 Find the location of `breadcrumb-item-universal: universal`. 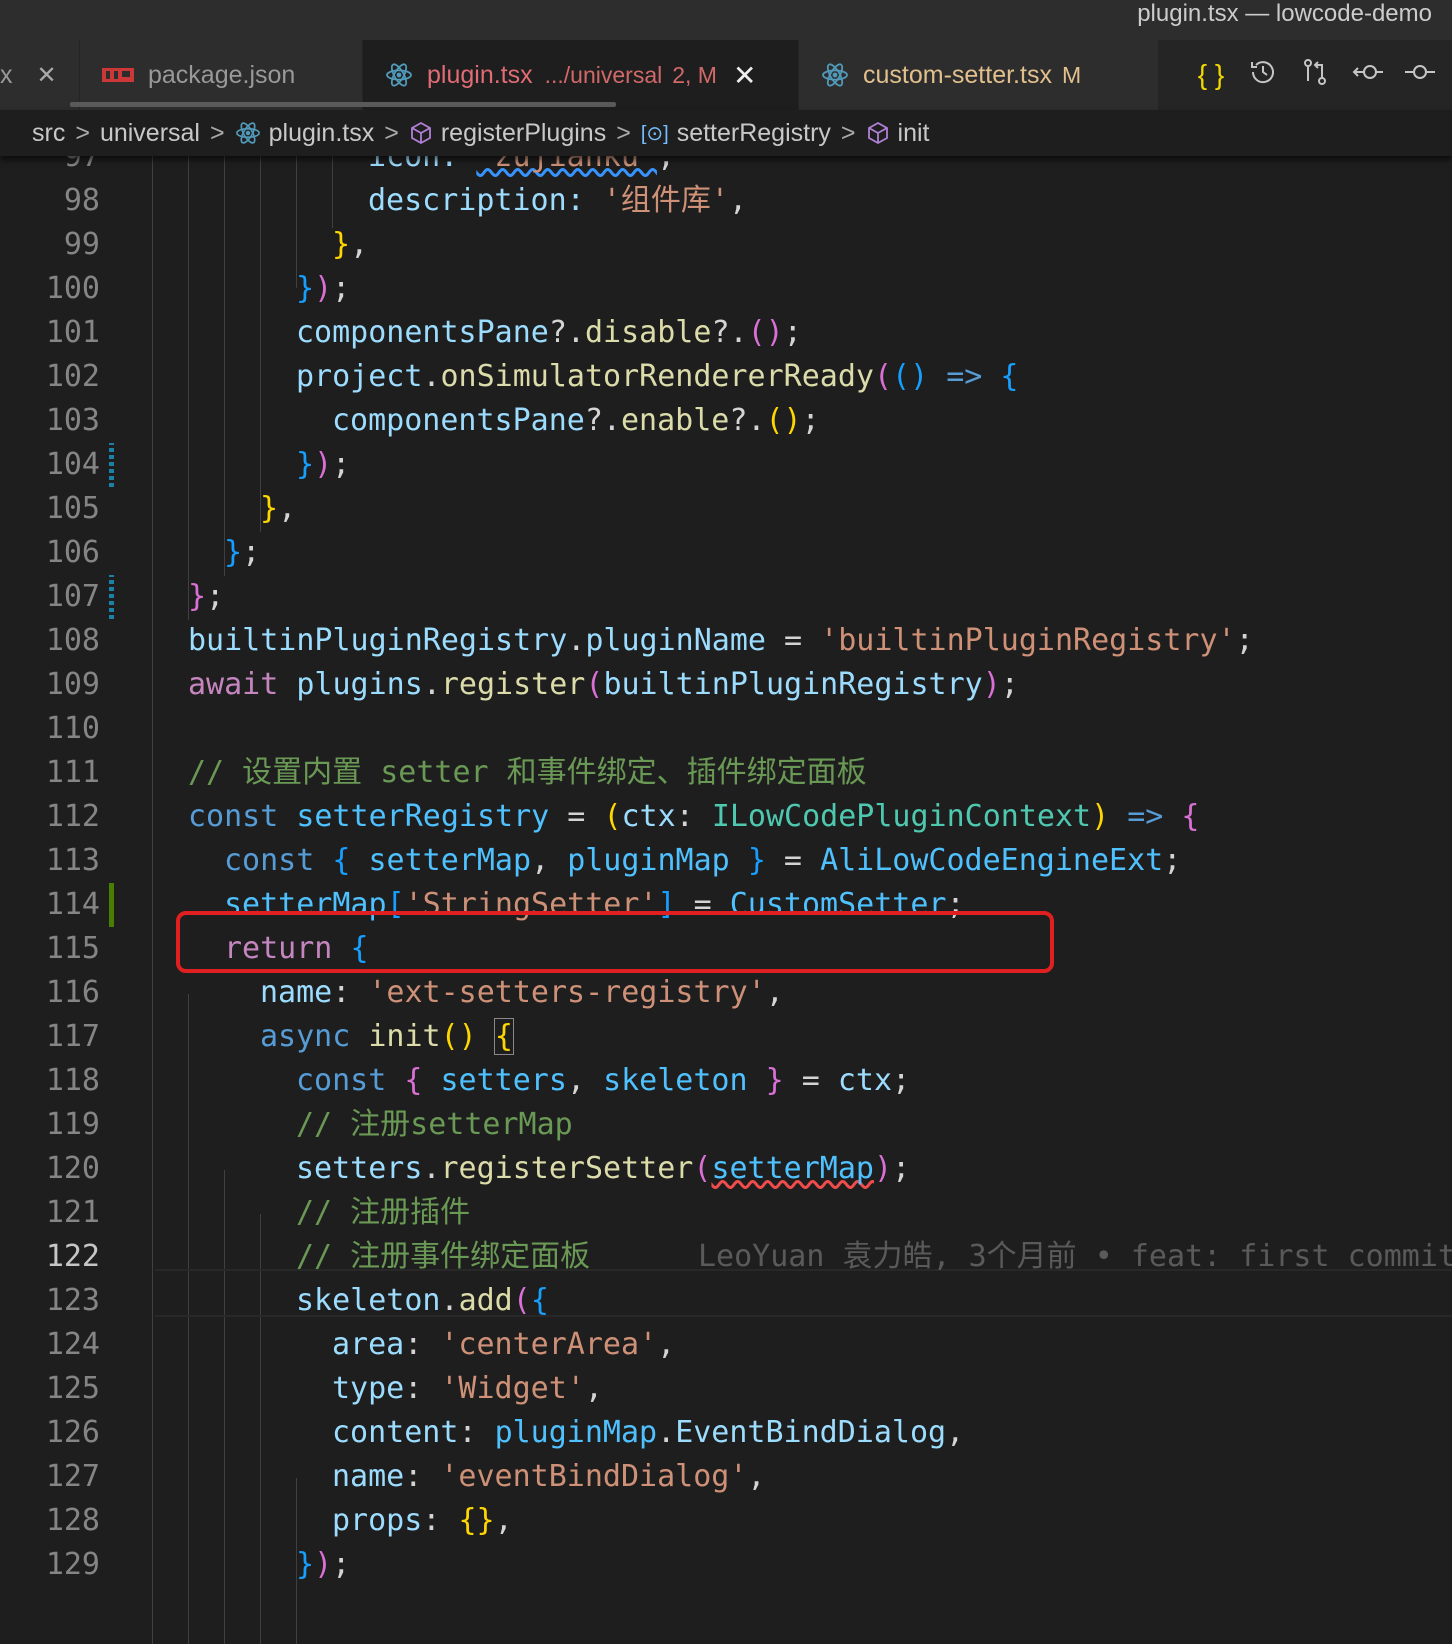

breadcrumb-item-universal: universal is located at coordinates (150, 133).